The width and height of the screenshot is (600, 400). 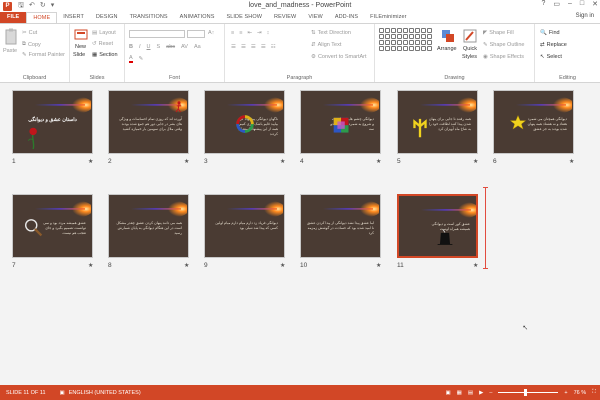 What do you see at coordinates (594, 392) in the screenshot?
I see `fit-to-window-icon: ⛶` at bounding box center [594, 392].